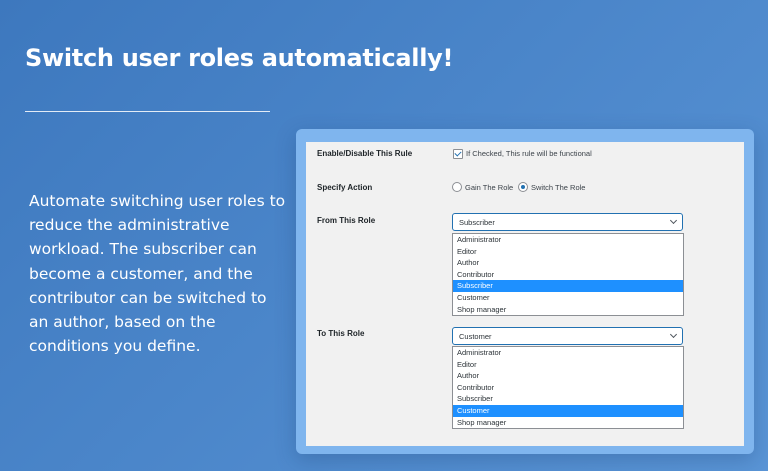 The image size is (768, 471). What do you see at coordinates (568, 263) in the screenshot?
I see `from-option-author: Author` at bounding box center [568, 263].